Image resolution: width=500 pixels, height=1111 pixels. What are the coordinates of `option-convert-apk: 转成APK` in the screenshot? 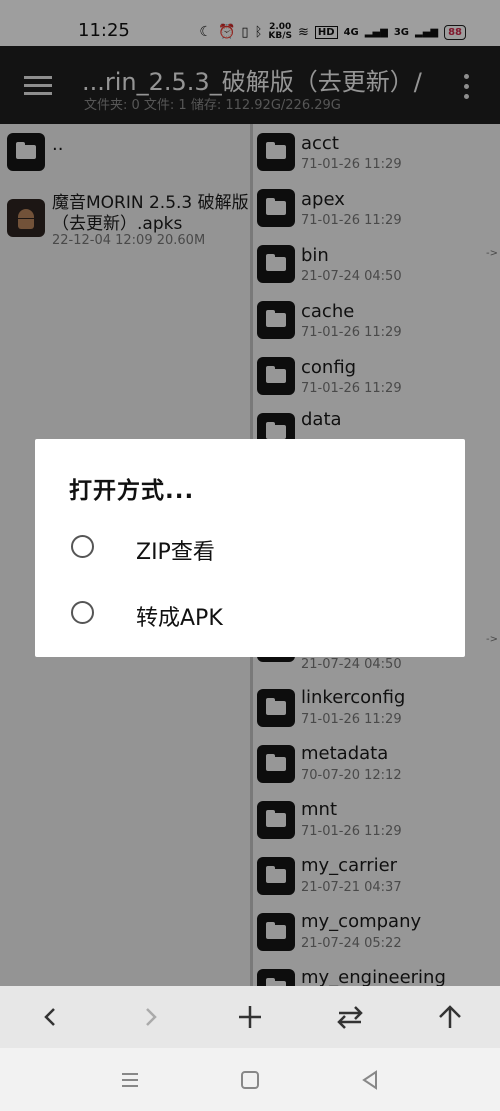 It's located at (250, 615).